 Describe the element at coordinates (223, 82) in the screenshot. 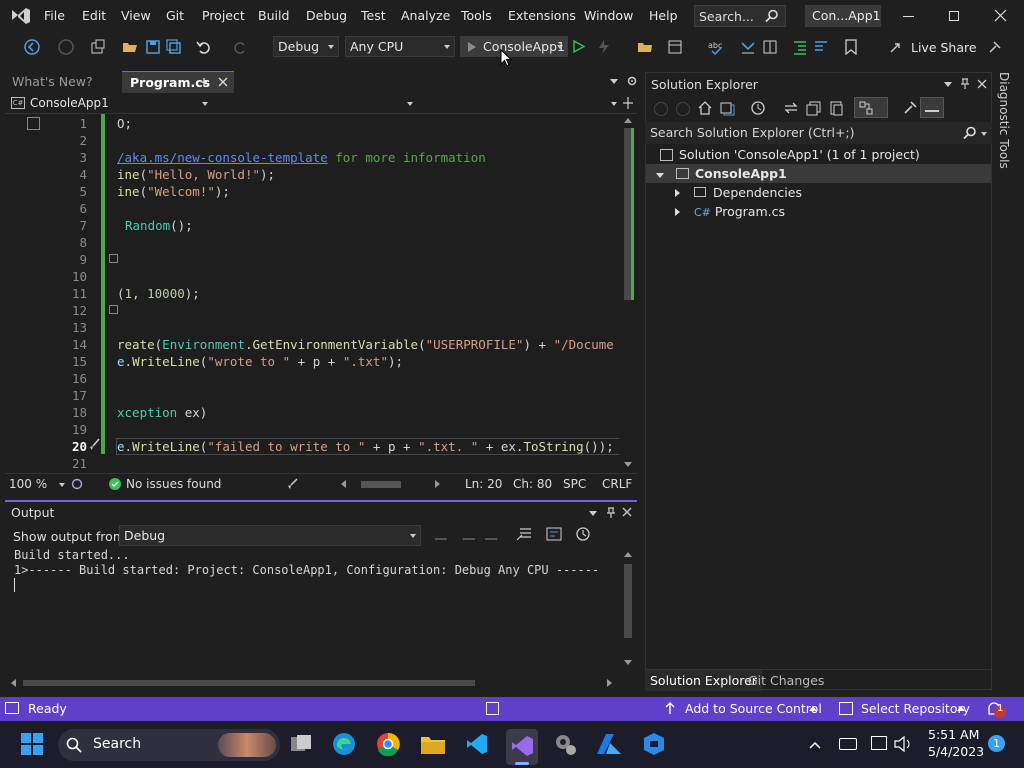

I see `tab-close-icon` at that location.